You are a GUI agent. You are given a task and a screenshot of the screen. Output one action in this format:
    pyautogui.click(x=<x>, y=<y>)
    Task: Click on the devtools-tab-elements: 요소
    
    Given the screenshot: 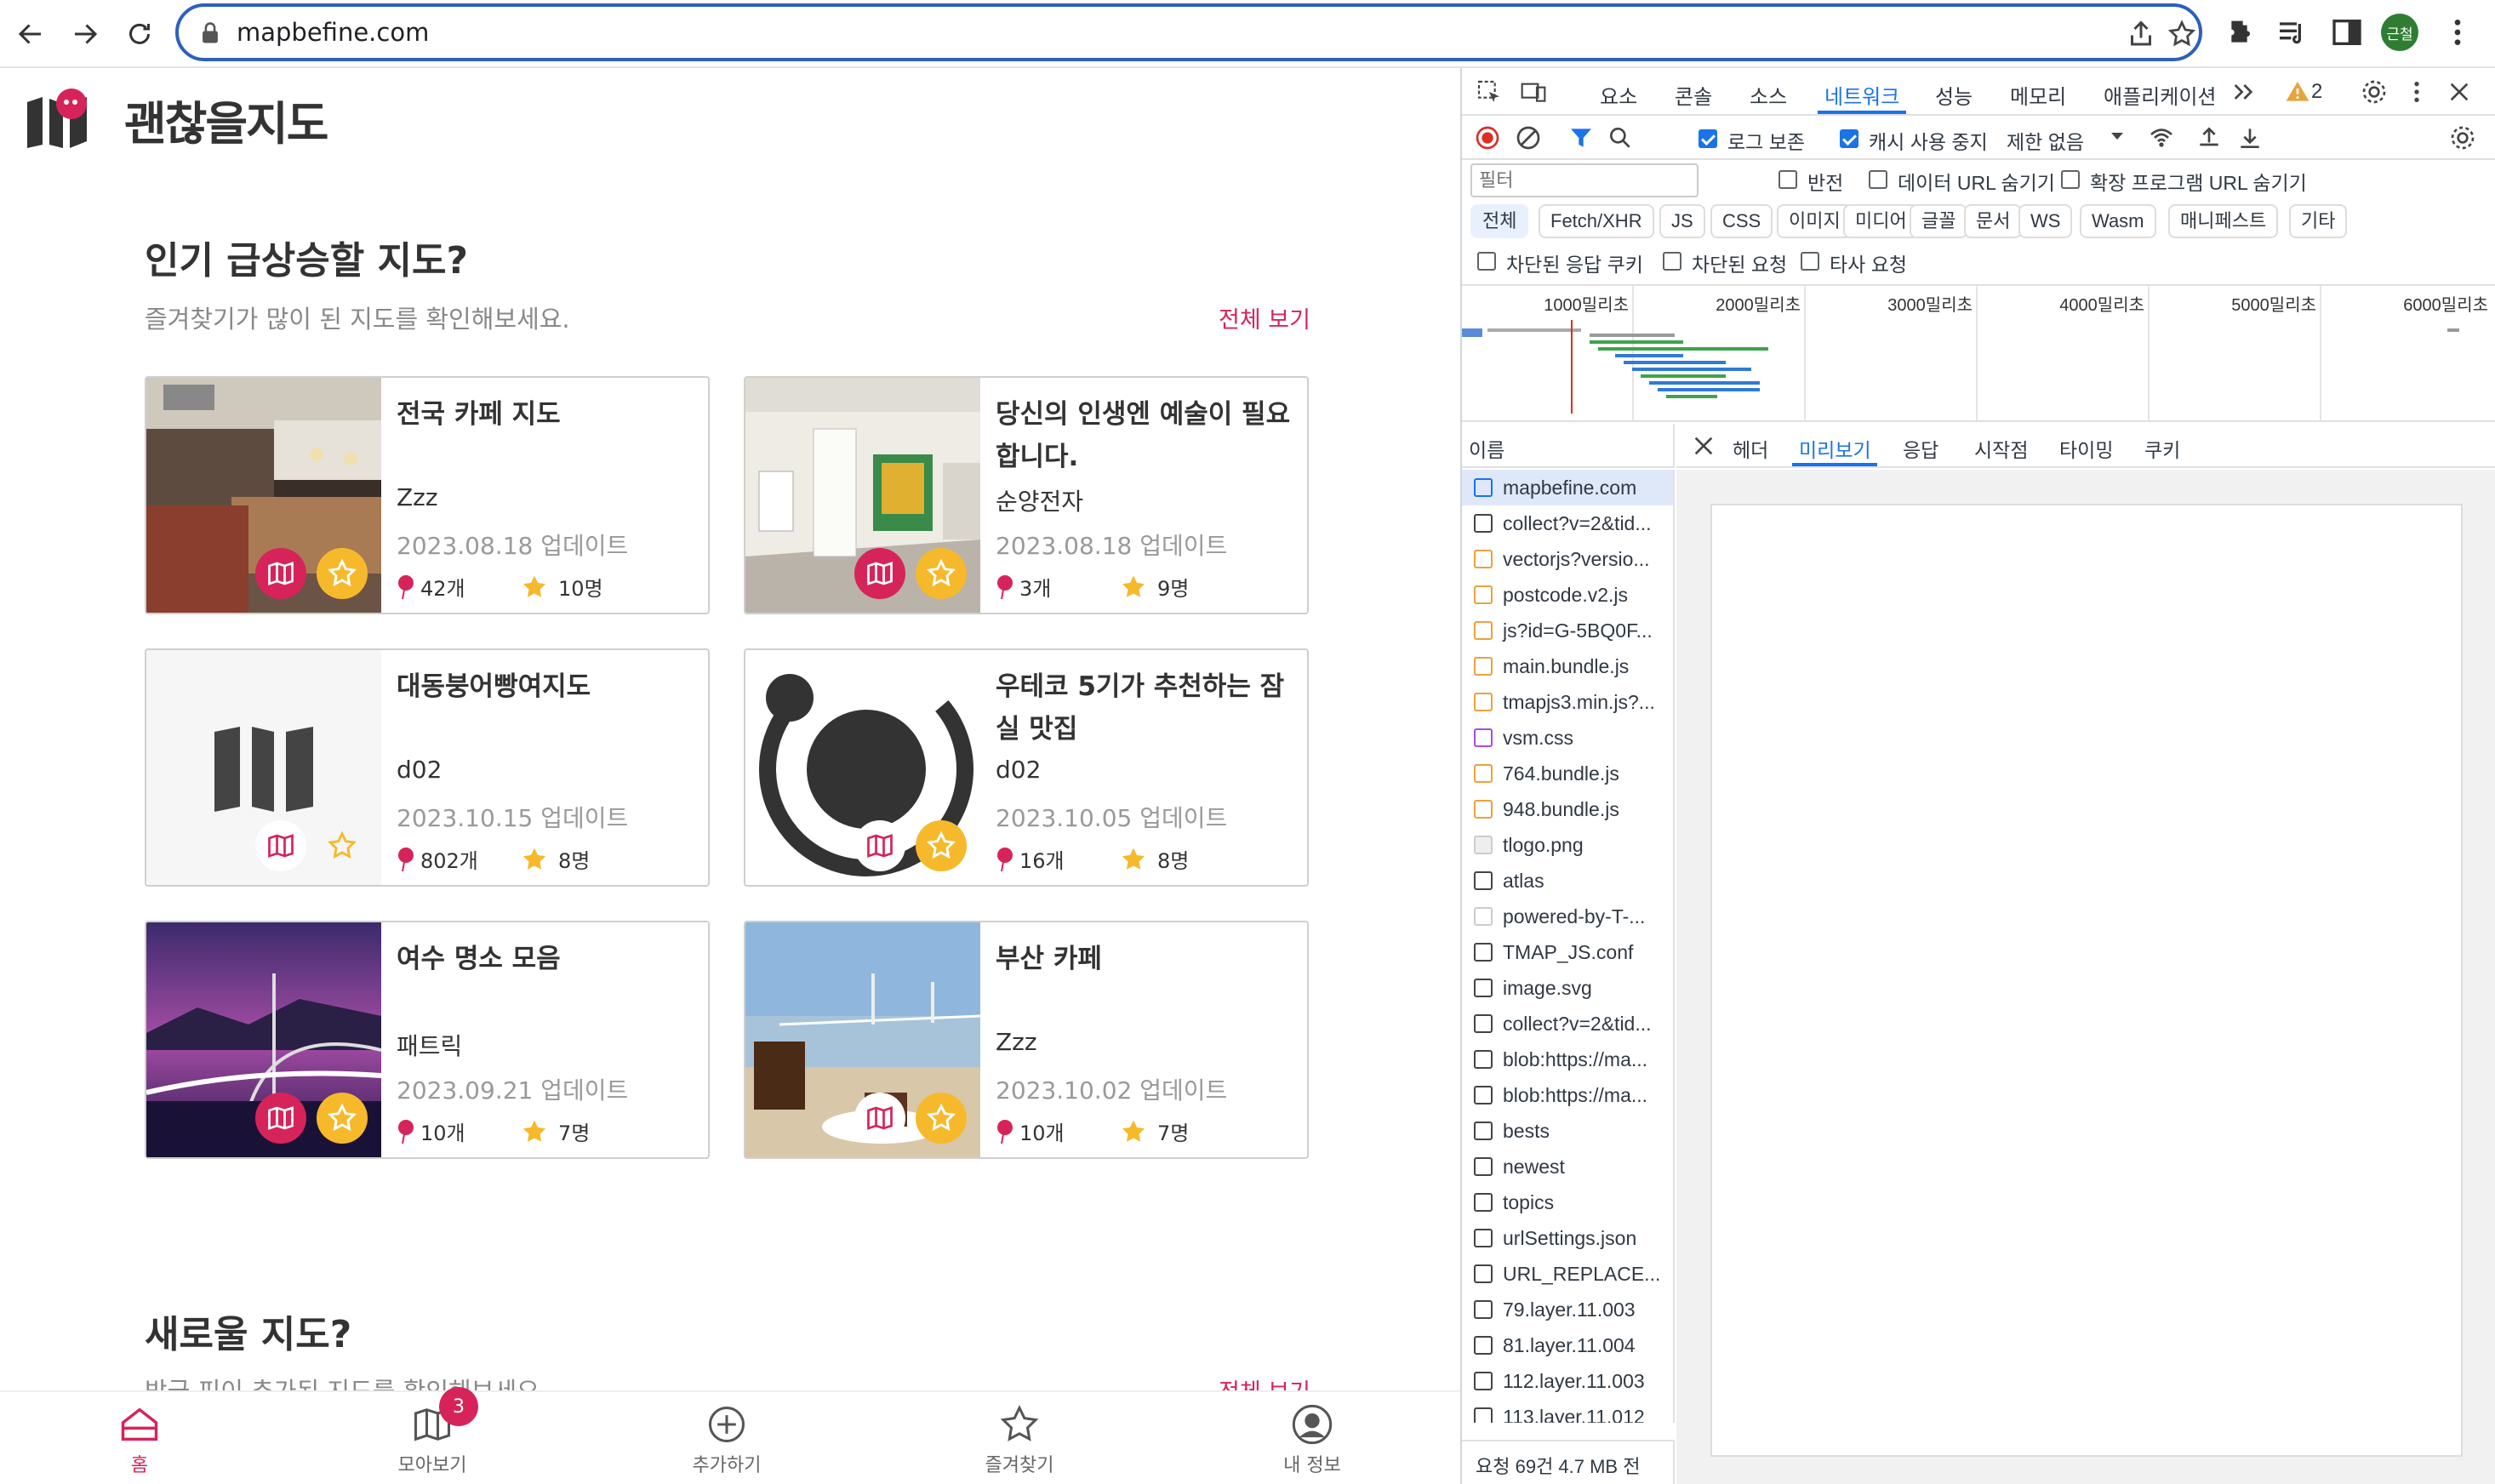 What is the action you would take?
    pyautogui.click(x=1619, y=95)
    